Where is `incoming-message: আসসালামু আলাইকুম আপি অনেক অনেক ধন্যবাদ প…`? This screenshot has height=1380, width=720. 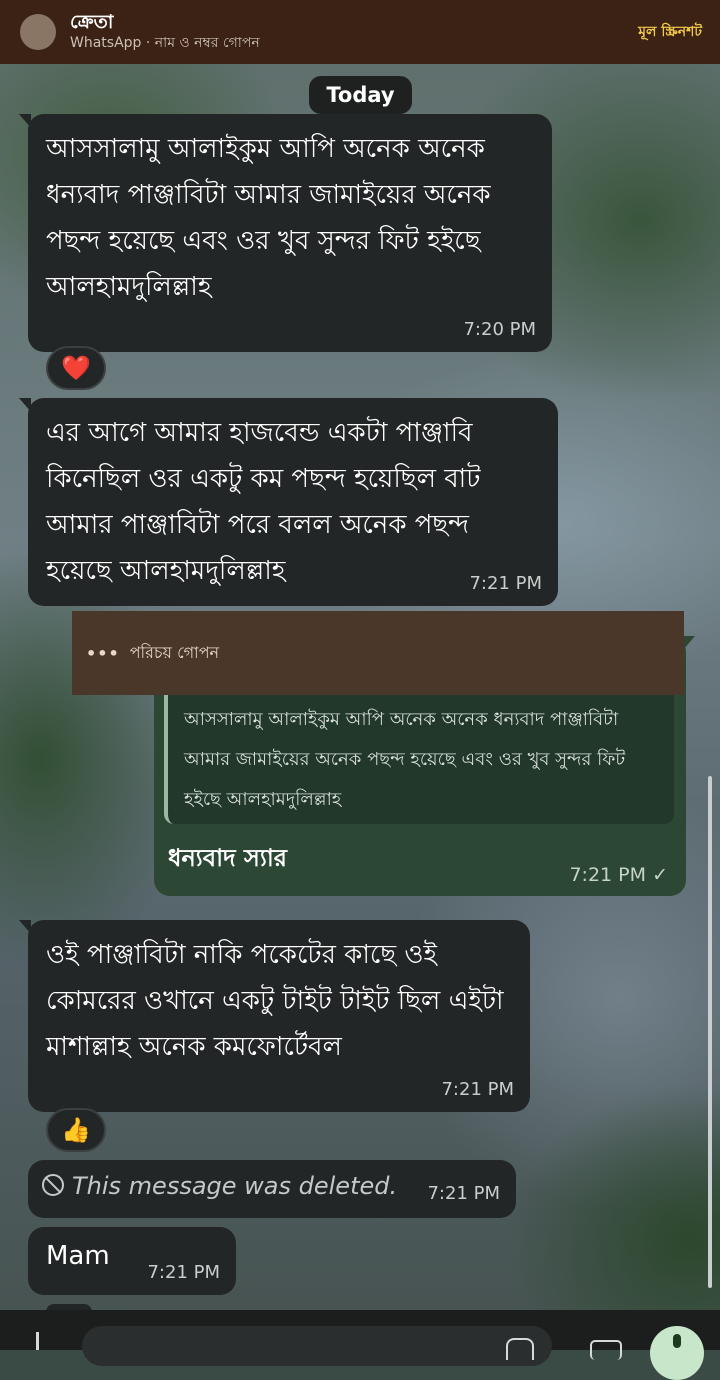
incoming-message: আসসালামু আলাইকুম আপি অনেক অনেক ধন্যবাদ প… is located at coordinates (285, 233).